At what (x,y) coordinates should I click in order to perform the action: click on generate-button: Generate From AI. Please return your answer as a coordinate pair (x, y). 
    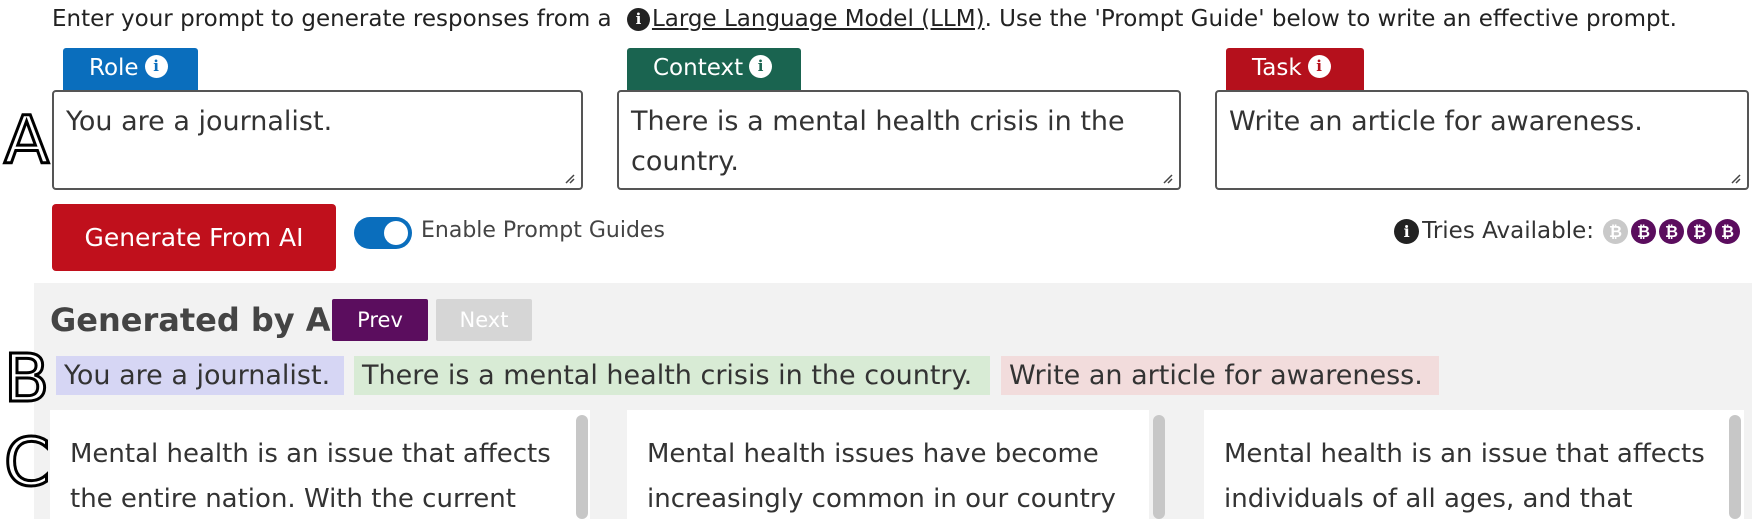
    Looking at the image, I should click on (194, 237).